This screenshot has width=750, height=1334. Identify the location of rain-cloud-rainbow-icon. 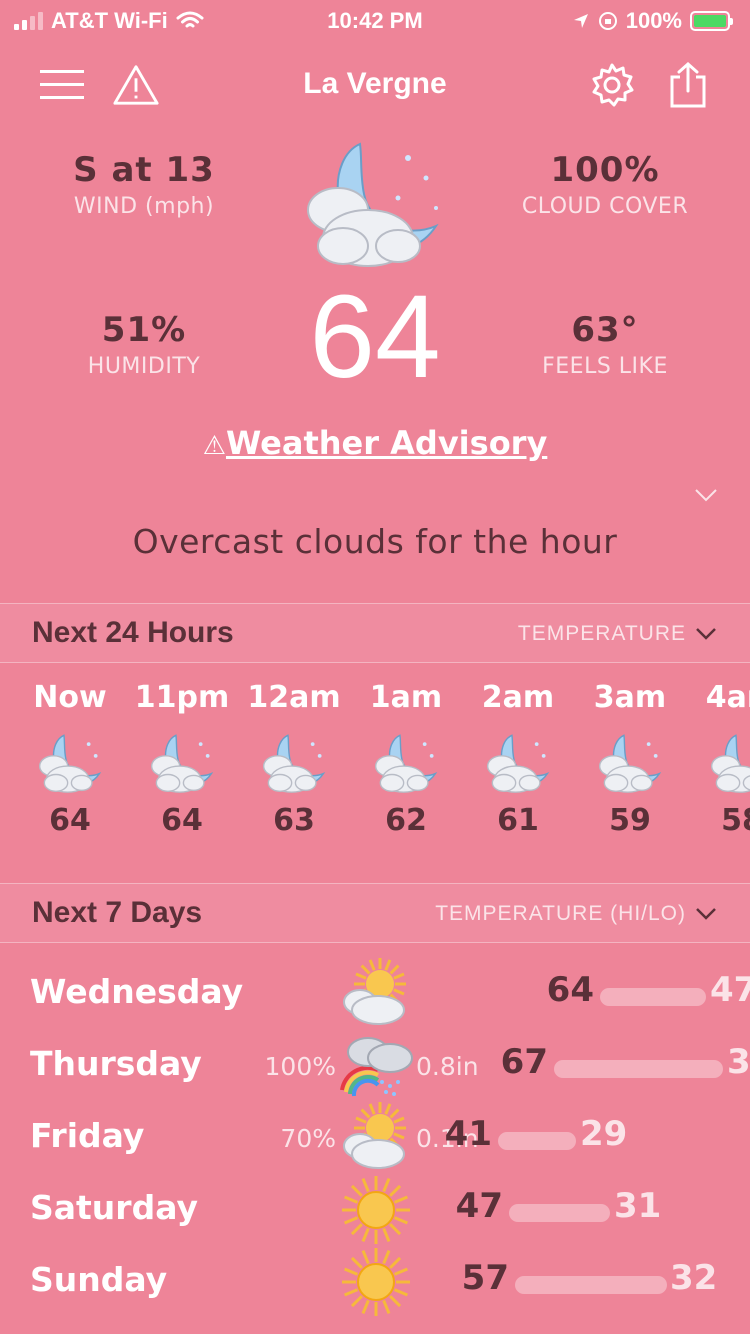
(376, 1066).